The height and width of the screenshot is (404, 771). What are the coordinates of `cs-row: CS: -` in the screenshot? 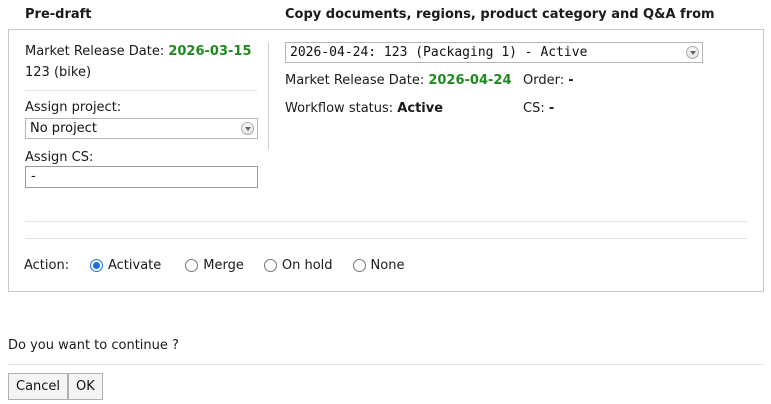 It's located at (538, 108).